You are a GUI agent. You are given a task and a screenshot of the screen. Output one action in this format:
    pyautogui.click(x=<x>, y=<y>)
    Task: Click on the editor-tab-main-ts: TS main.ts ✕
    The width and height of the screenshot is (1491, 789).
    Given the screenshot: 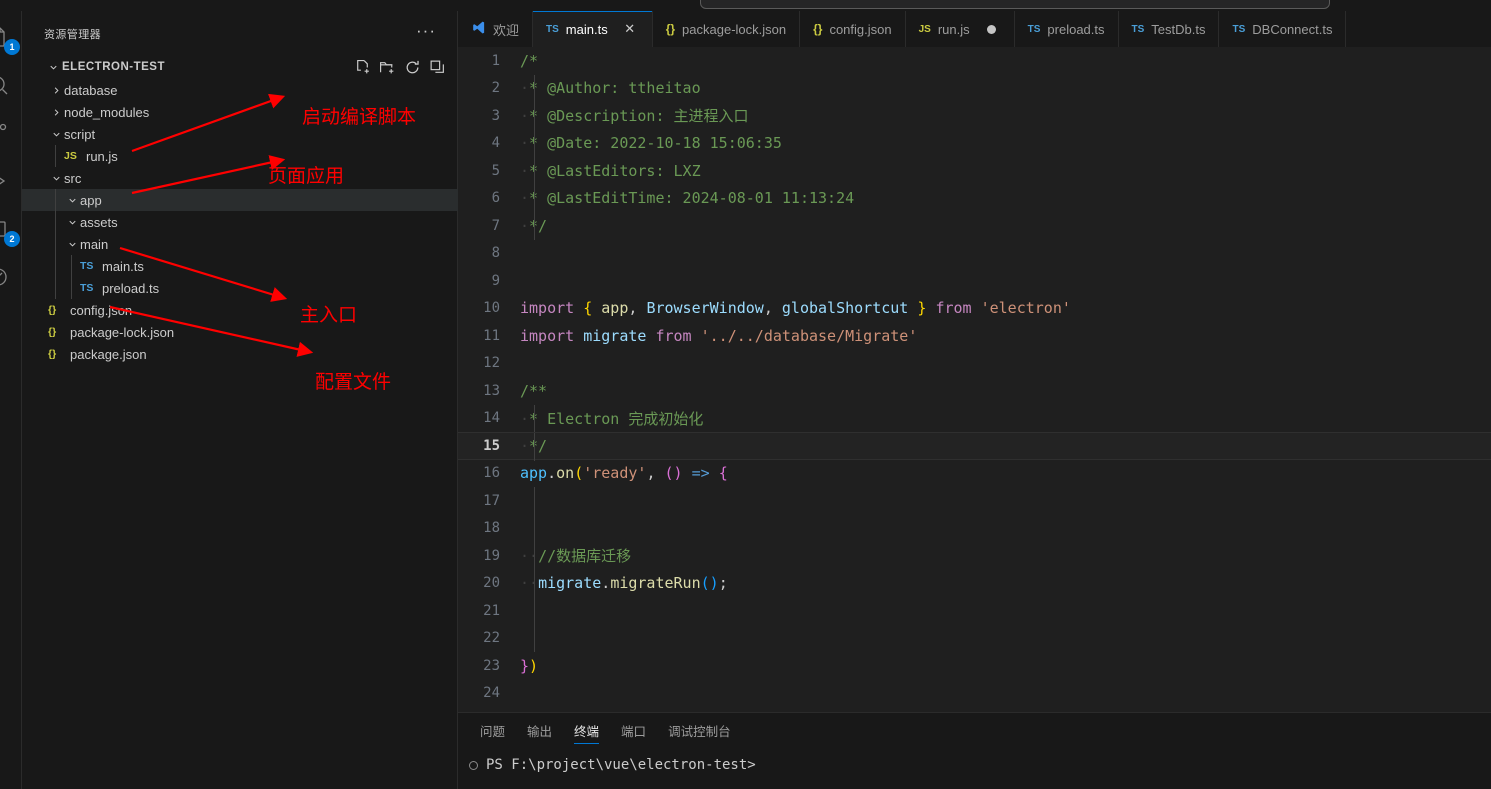 What is the action you would take?
    pyautogui.click(x=593, y=29)
    